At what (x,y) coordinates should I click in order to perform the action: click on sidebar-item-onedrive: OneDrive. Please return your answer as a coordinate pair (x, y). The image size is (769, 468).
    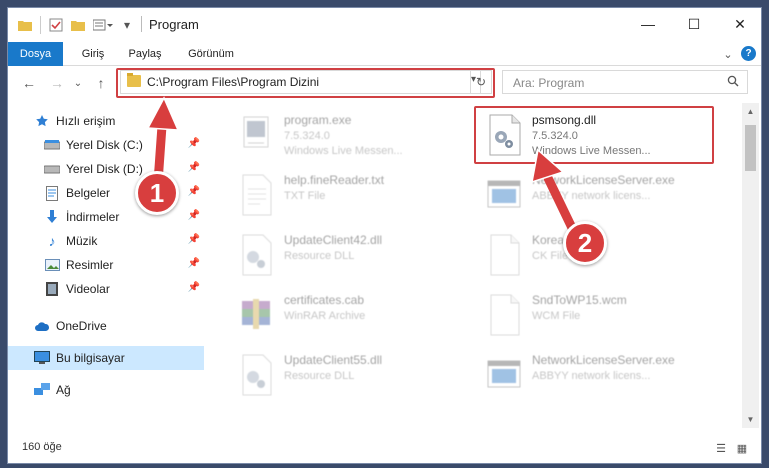
    Looking at the image, I should click on (106, 326).